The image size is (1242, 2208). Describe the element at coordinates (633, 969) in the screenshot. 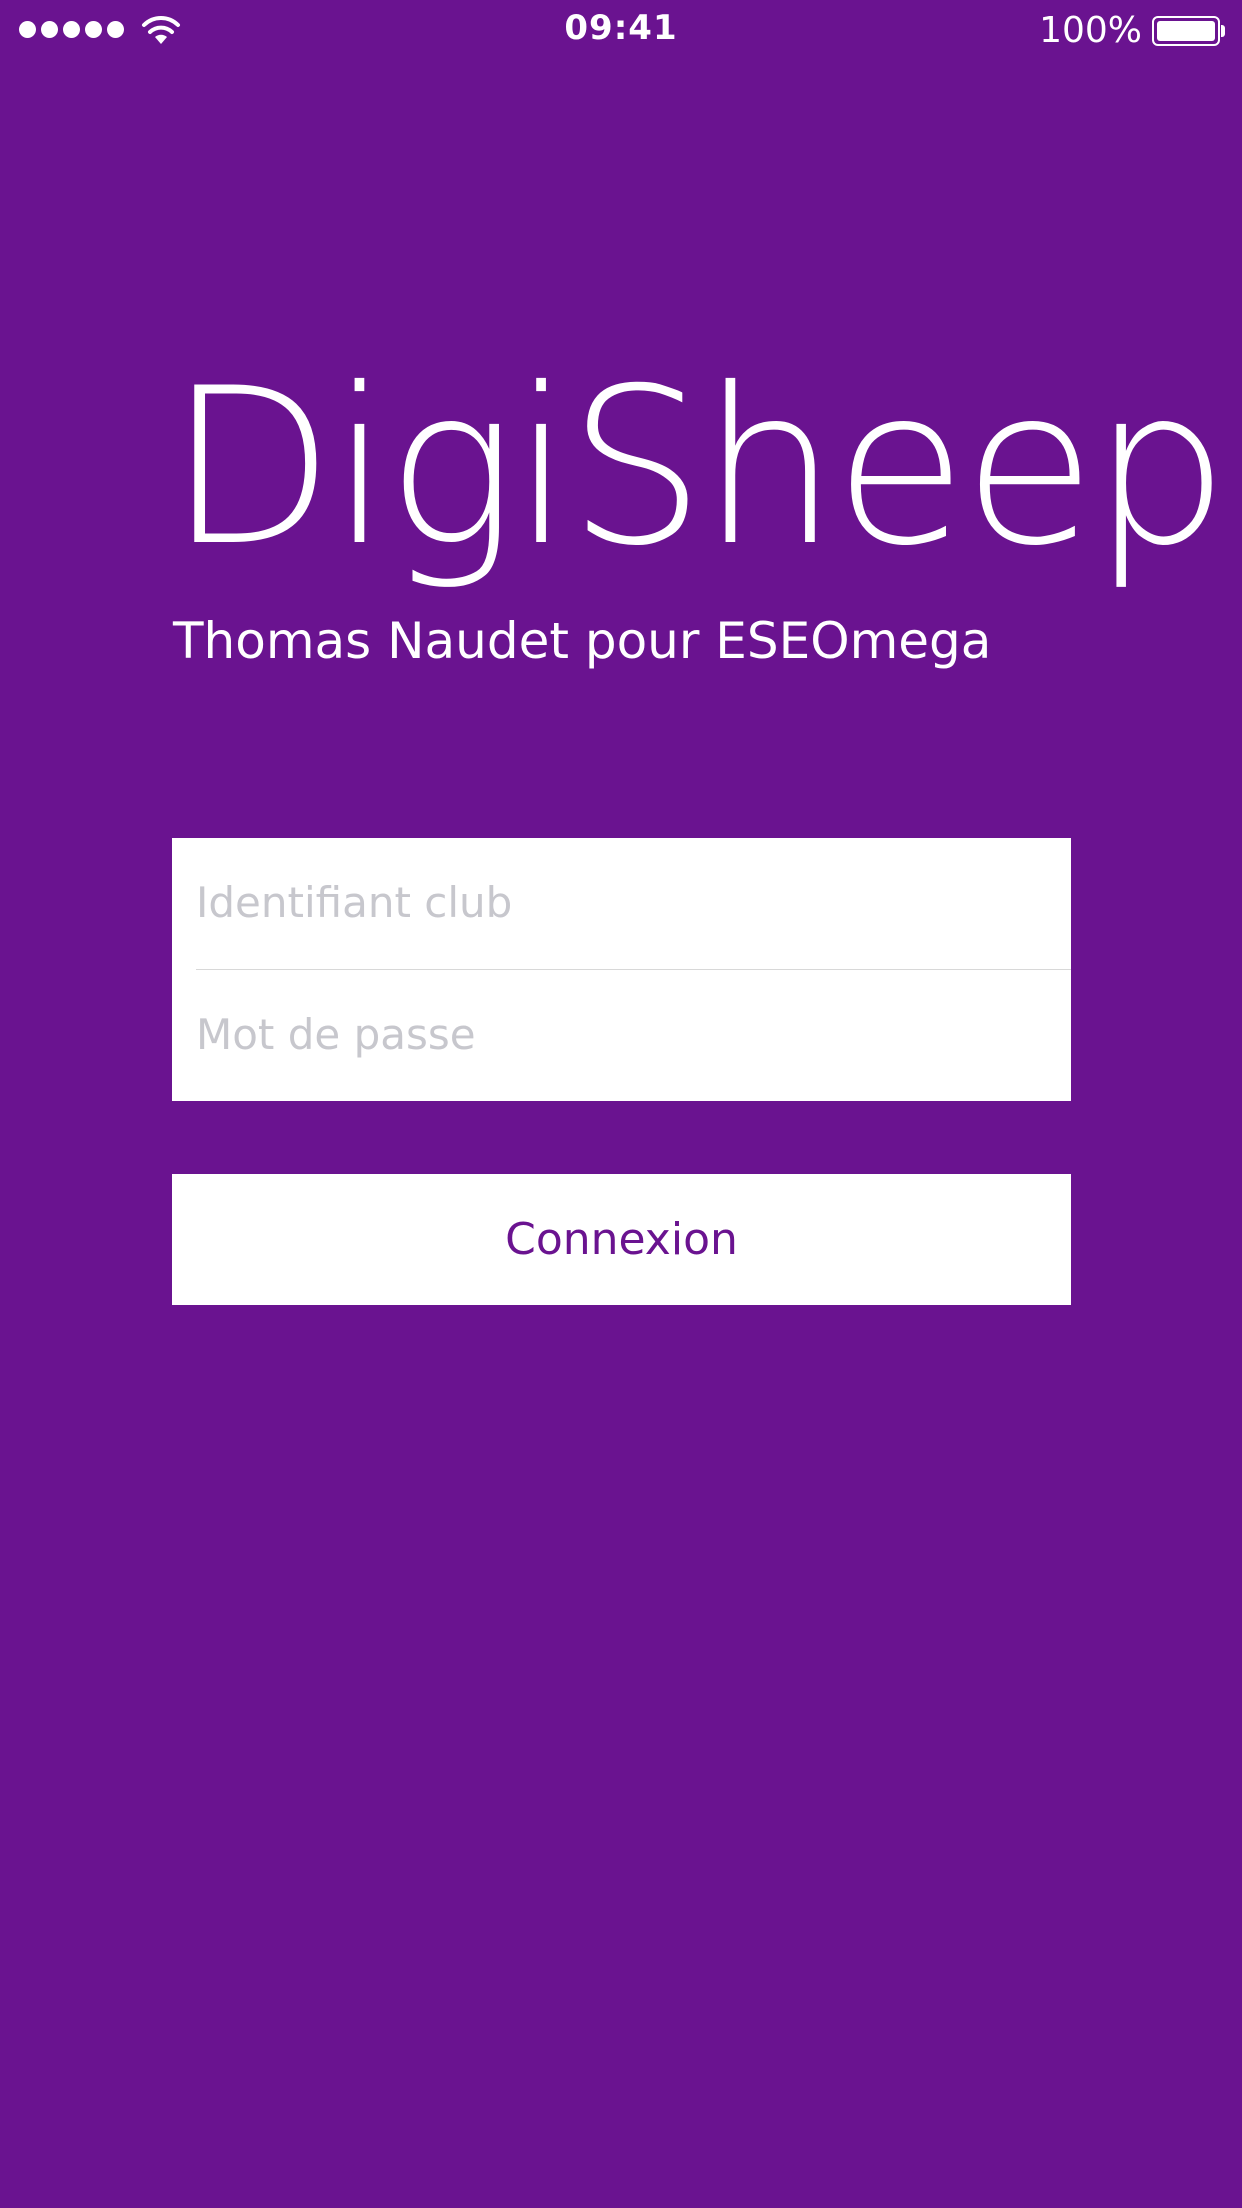

I see `field-separator` at that location.